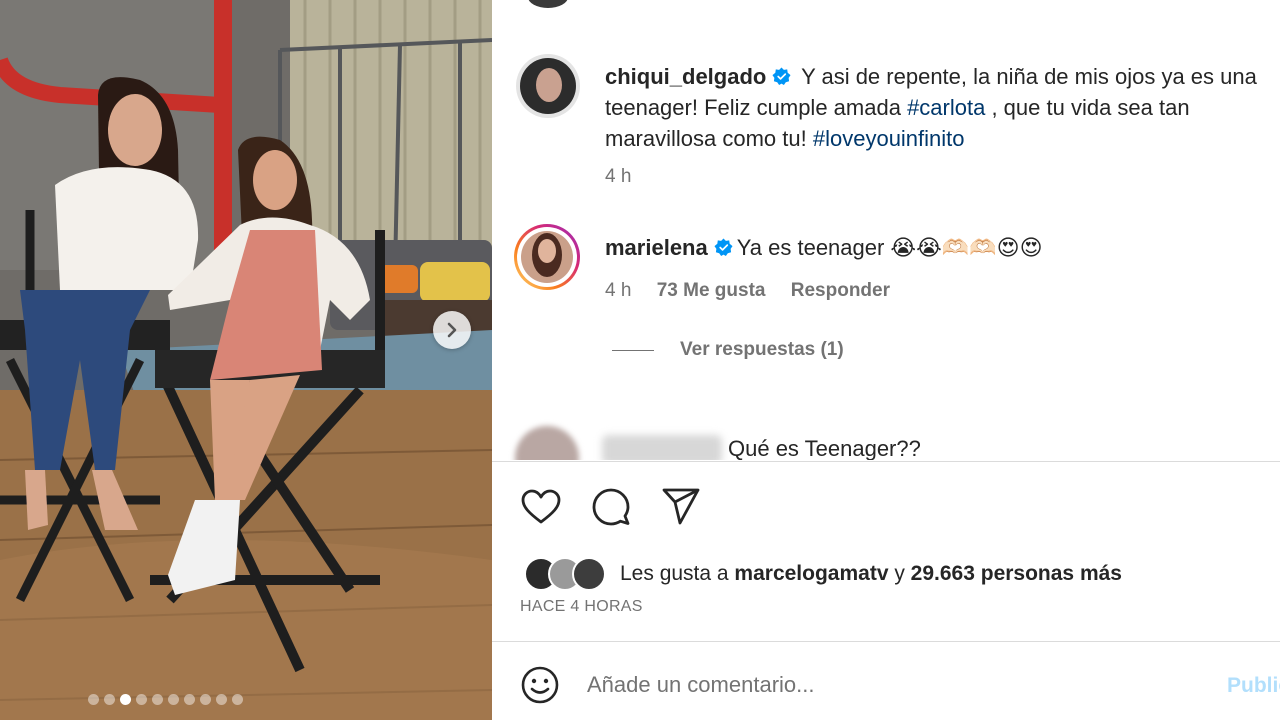 This screenshot has height=720, width=1280. What do you see at coordinates (548, 4) in the screenshot?
I see `header-avatar` at bounding box center [548, 4].